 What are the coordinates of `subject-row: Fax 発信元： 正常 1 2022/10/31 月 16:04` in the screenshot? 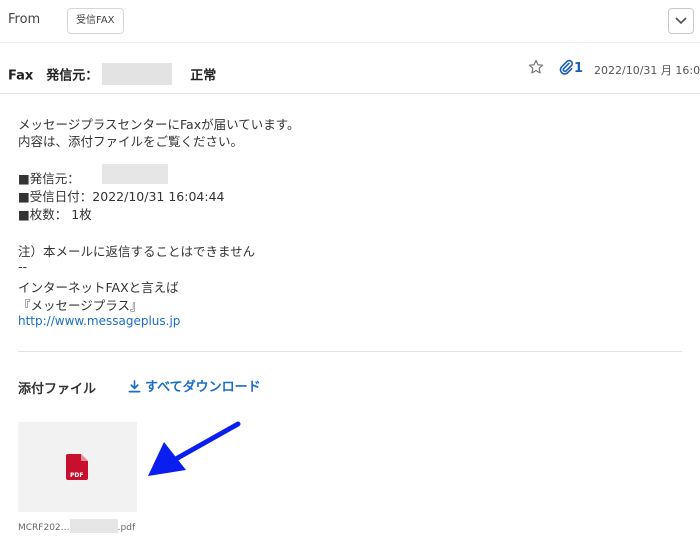 It's located at (350, 68).